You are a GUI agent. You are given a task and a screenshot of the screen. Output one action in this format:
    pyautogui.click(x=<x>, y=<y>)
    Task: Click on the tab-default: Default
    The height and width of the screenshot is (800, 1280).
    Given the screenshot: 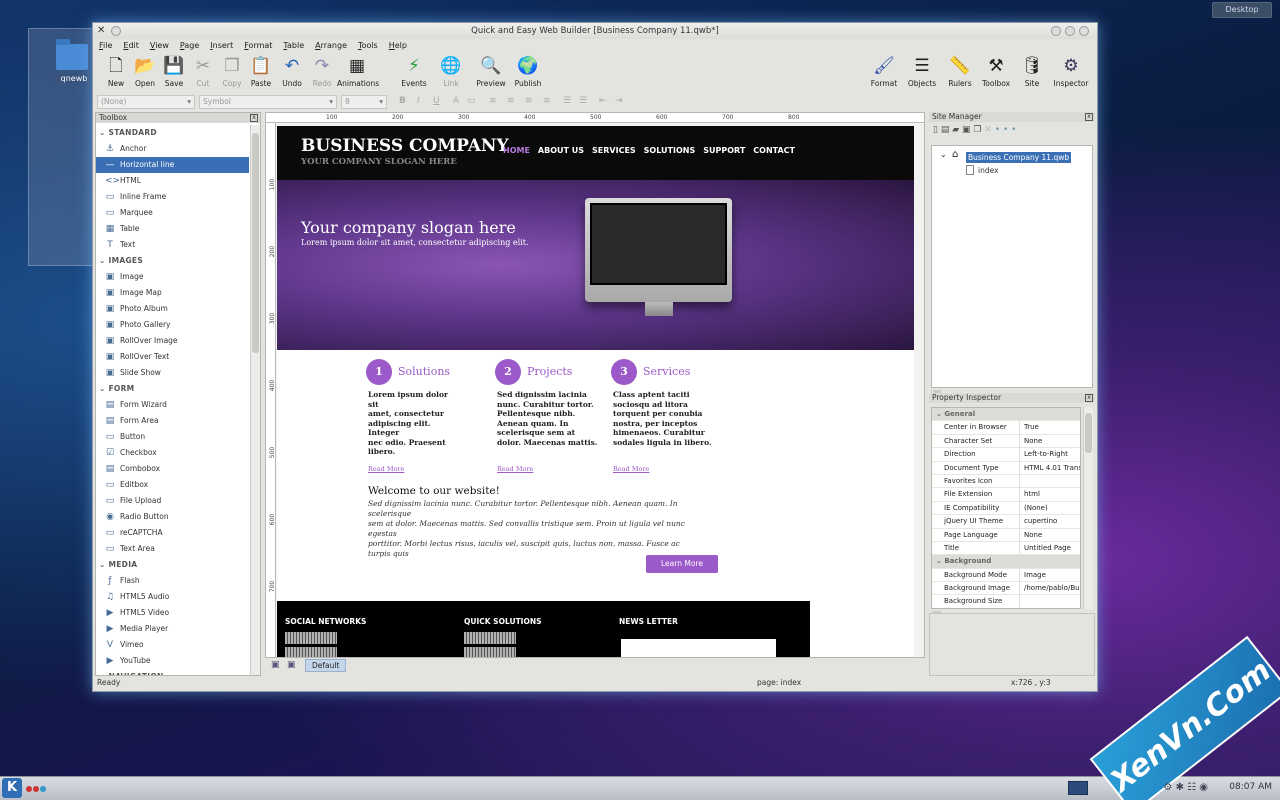 What is the action you would take?
    pyautogui.click(x=326, y=665)
    